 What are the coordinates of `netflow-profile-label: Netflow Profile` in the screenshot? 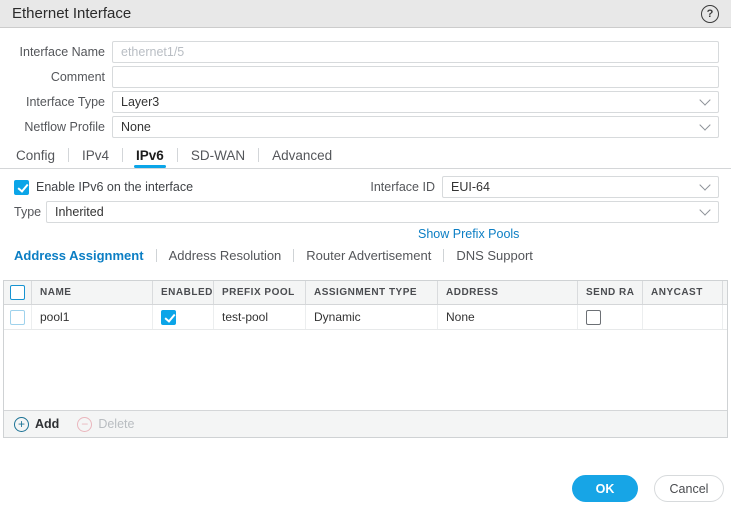 It's located at (64, 127).